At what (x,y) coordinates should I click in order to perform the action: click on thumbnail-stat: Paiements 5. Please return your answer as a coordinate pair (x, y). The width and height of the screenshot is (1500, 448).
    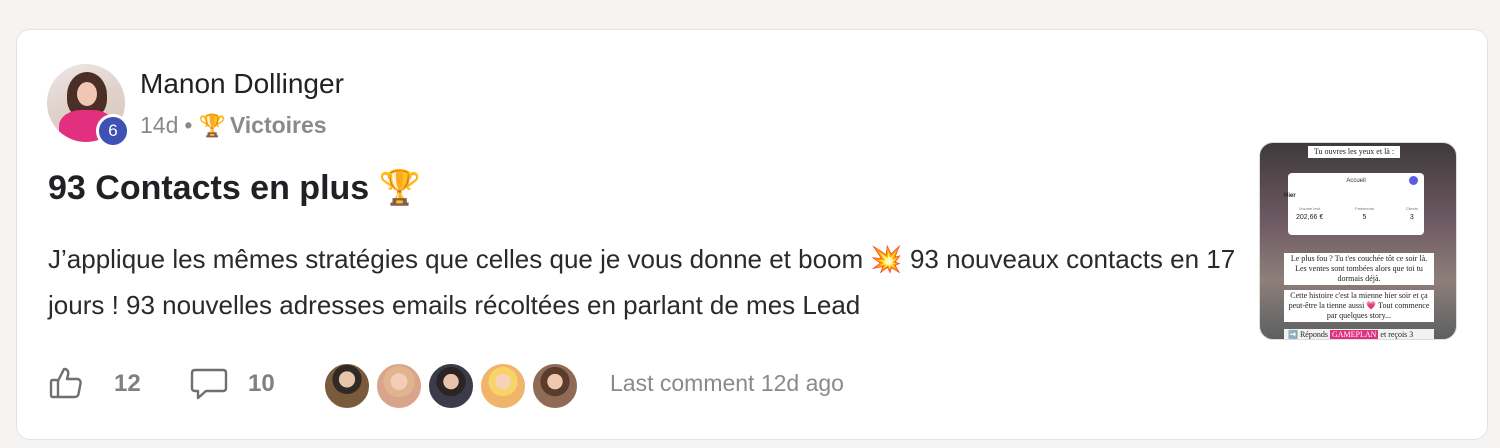
    Looking at the image, I should click on (1364, 213).